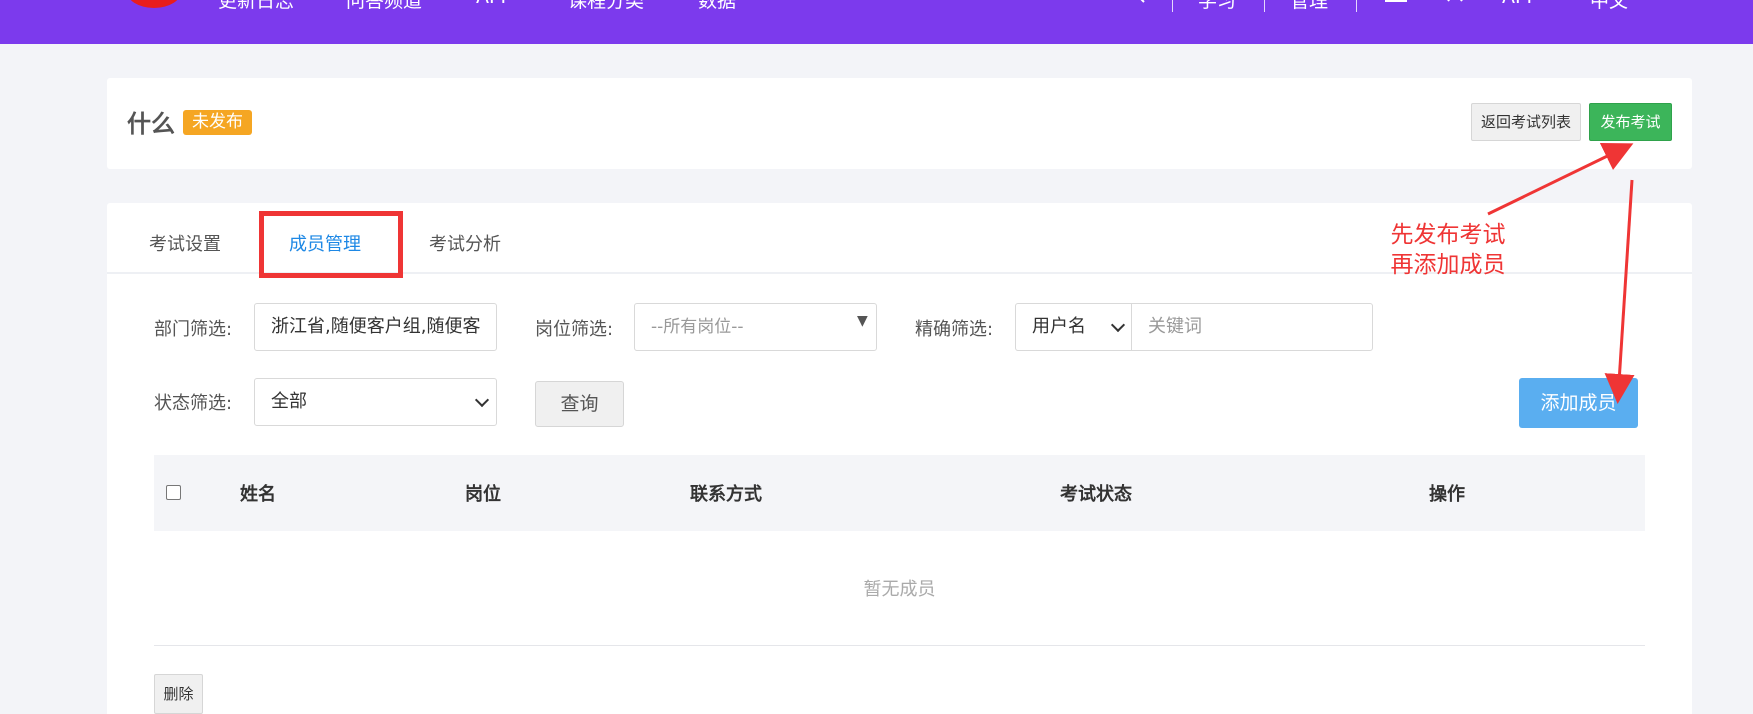  What do you see at coordinates (1217, 6) in the screenshot?
I see `nav-item-learn: 学习` at bounding box center [1217, 6].